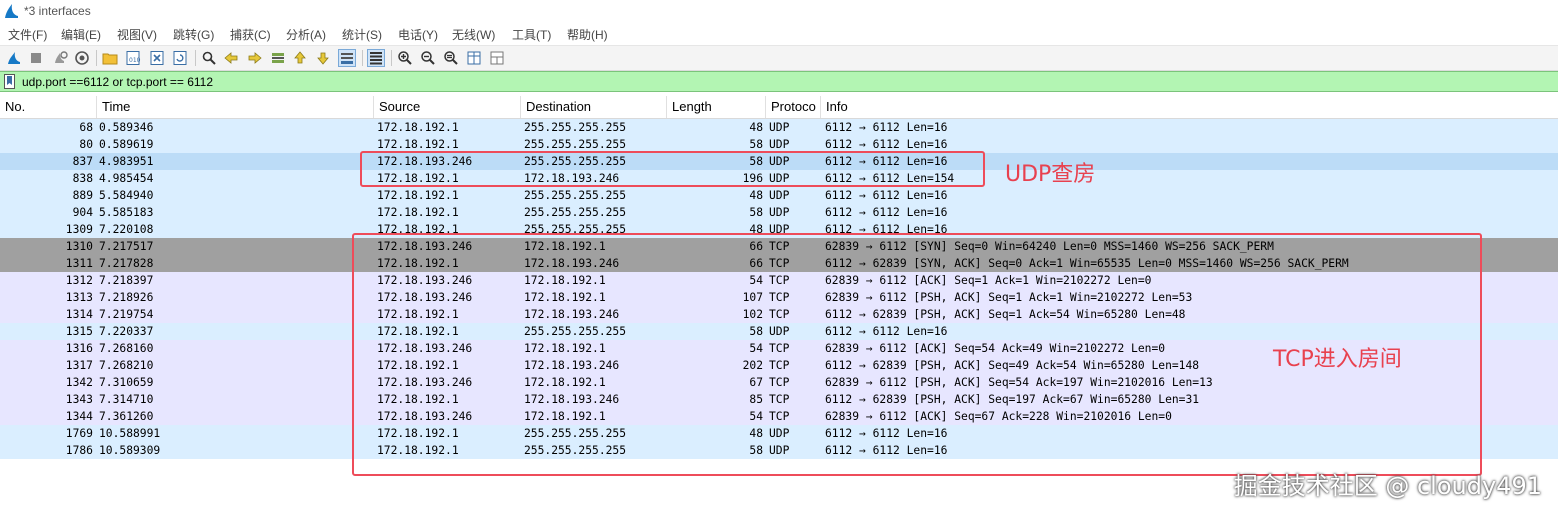 The height and width of the screenshot is (515, 1558). Describe the element at coordinates (306, 34) in the screenshot. I see `menu-item-5: 分析(A)` at that location.